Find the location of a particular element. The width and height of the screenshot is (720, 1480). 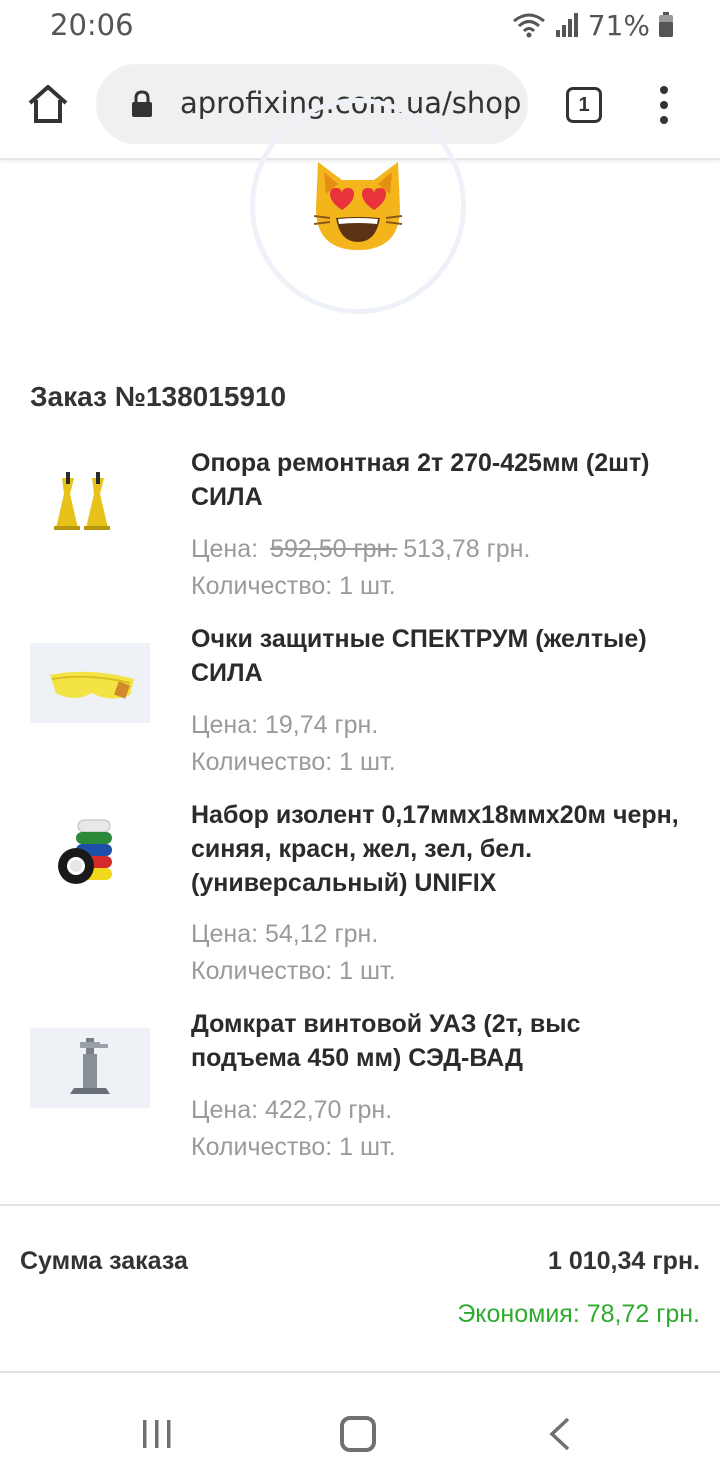

item-price: Цена: 422,70 грн. is located at coordinates (292, 1110).